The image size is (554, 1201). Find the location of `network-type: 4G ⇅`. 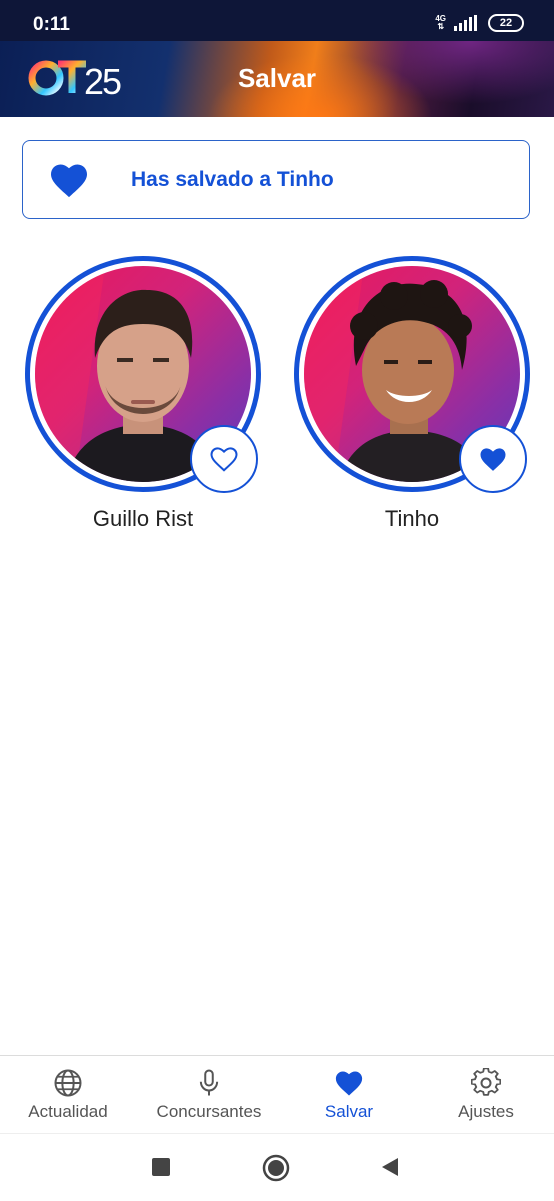

network-type: 4G ⇅ is located at coordinates (440, 22).